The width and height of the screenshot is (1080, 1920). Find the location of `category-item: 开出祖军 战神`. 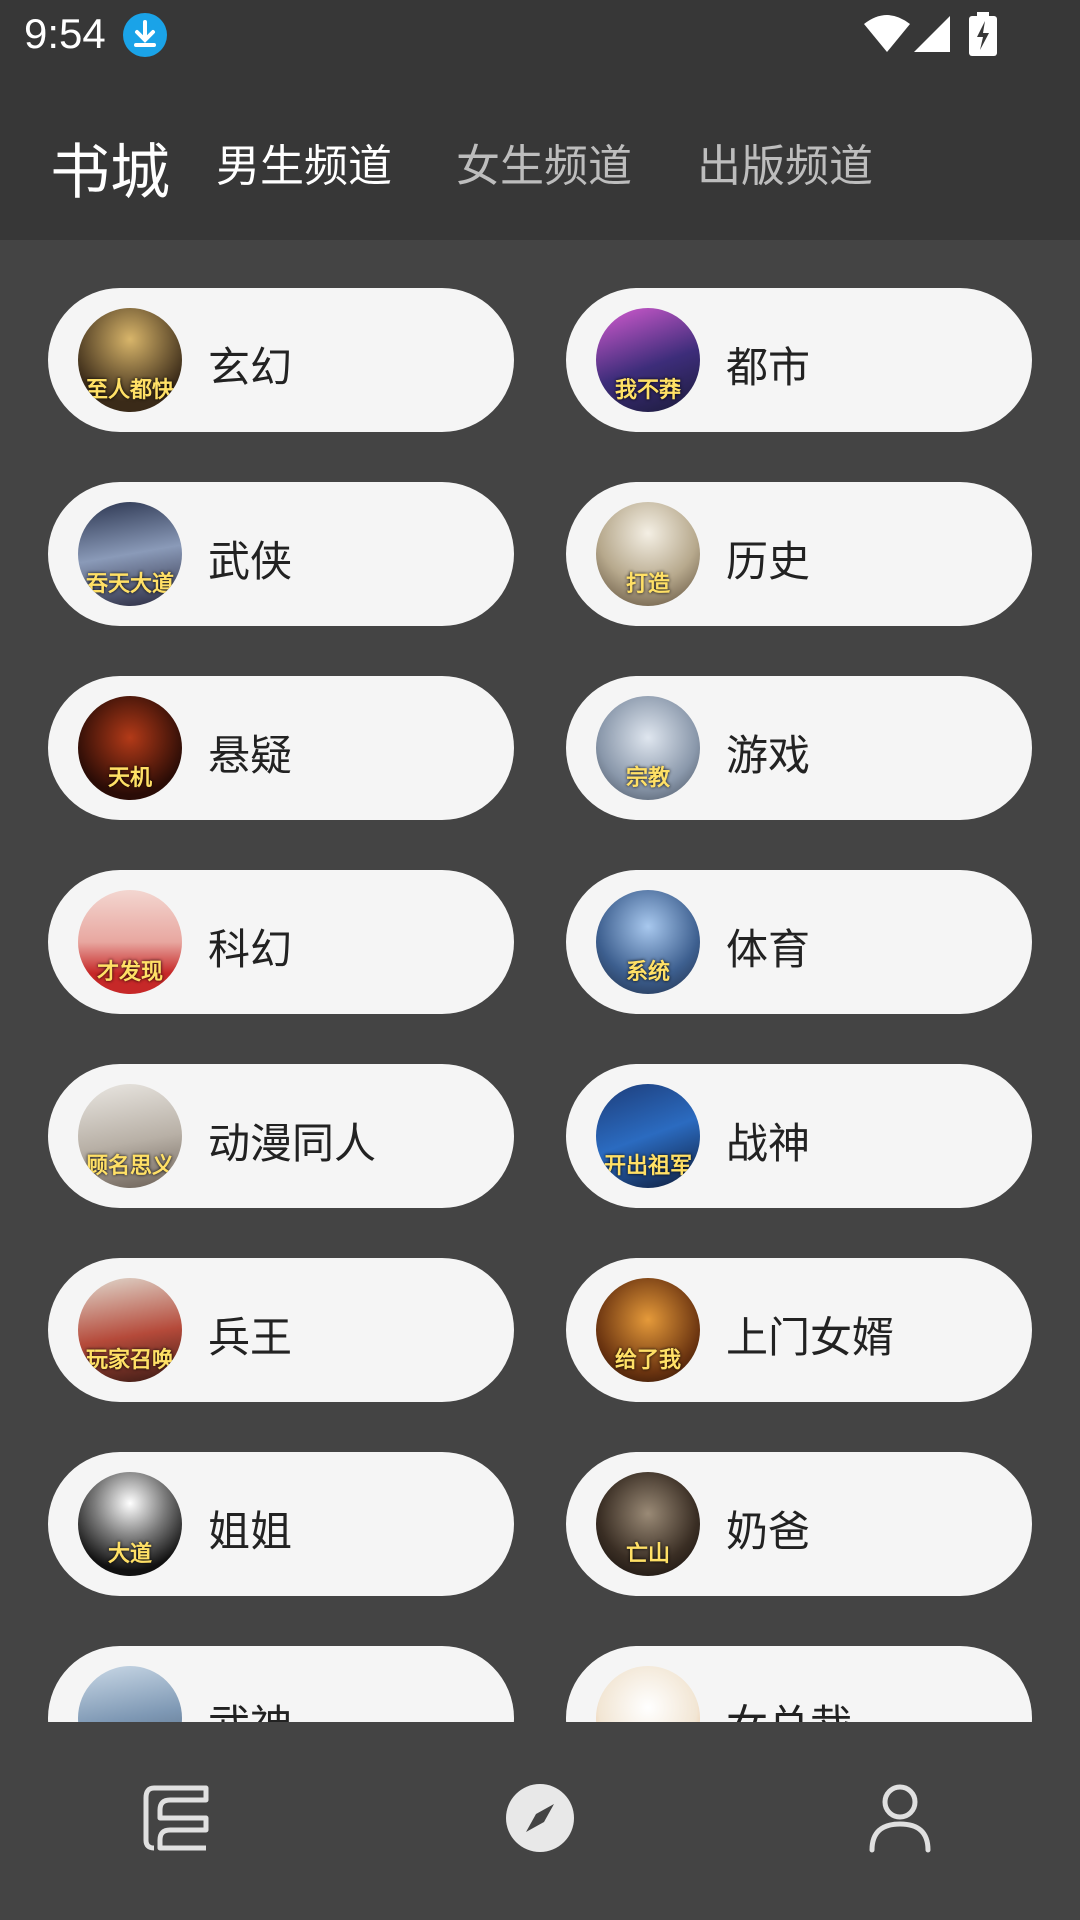

category-item: 开出祖军 战神 is located at coordinates (799, 1136).